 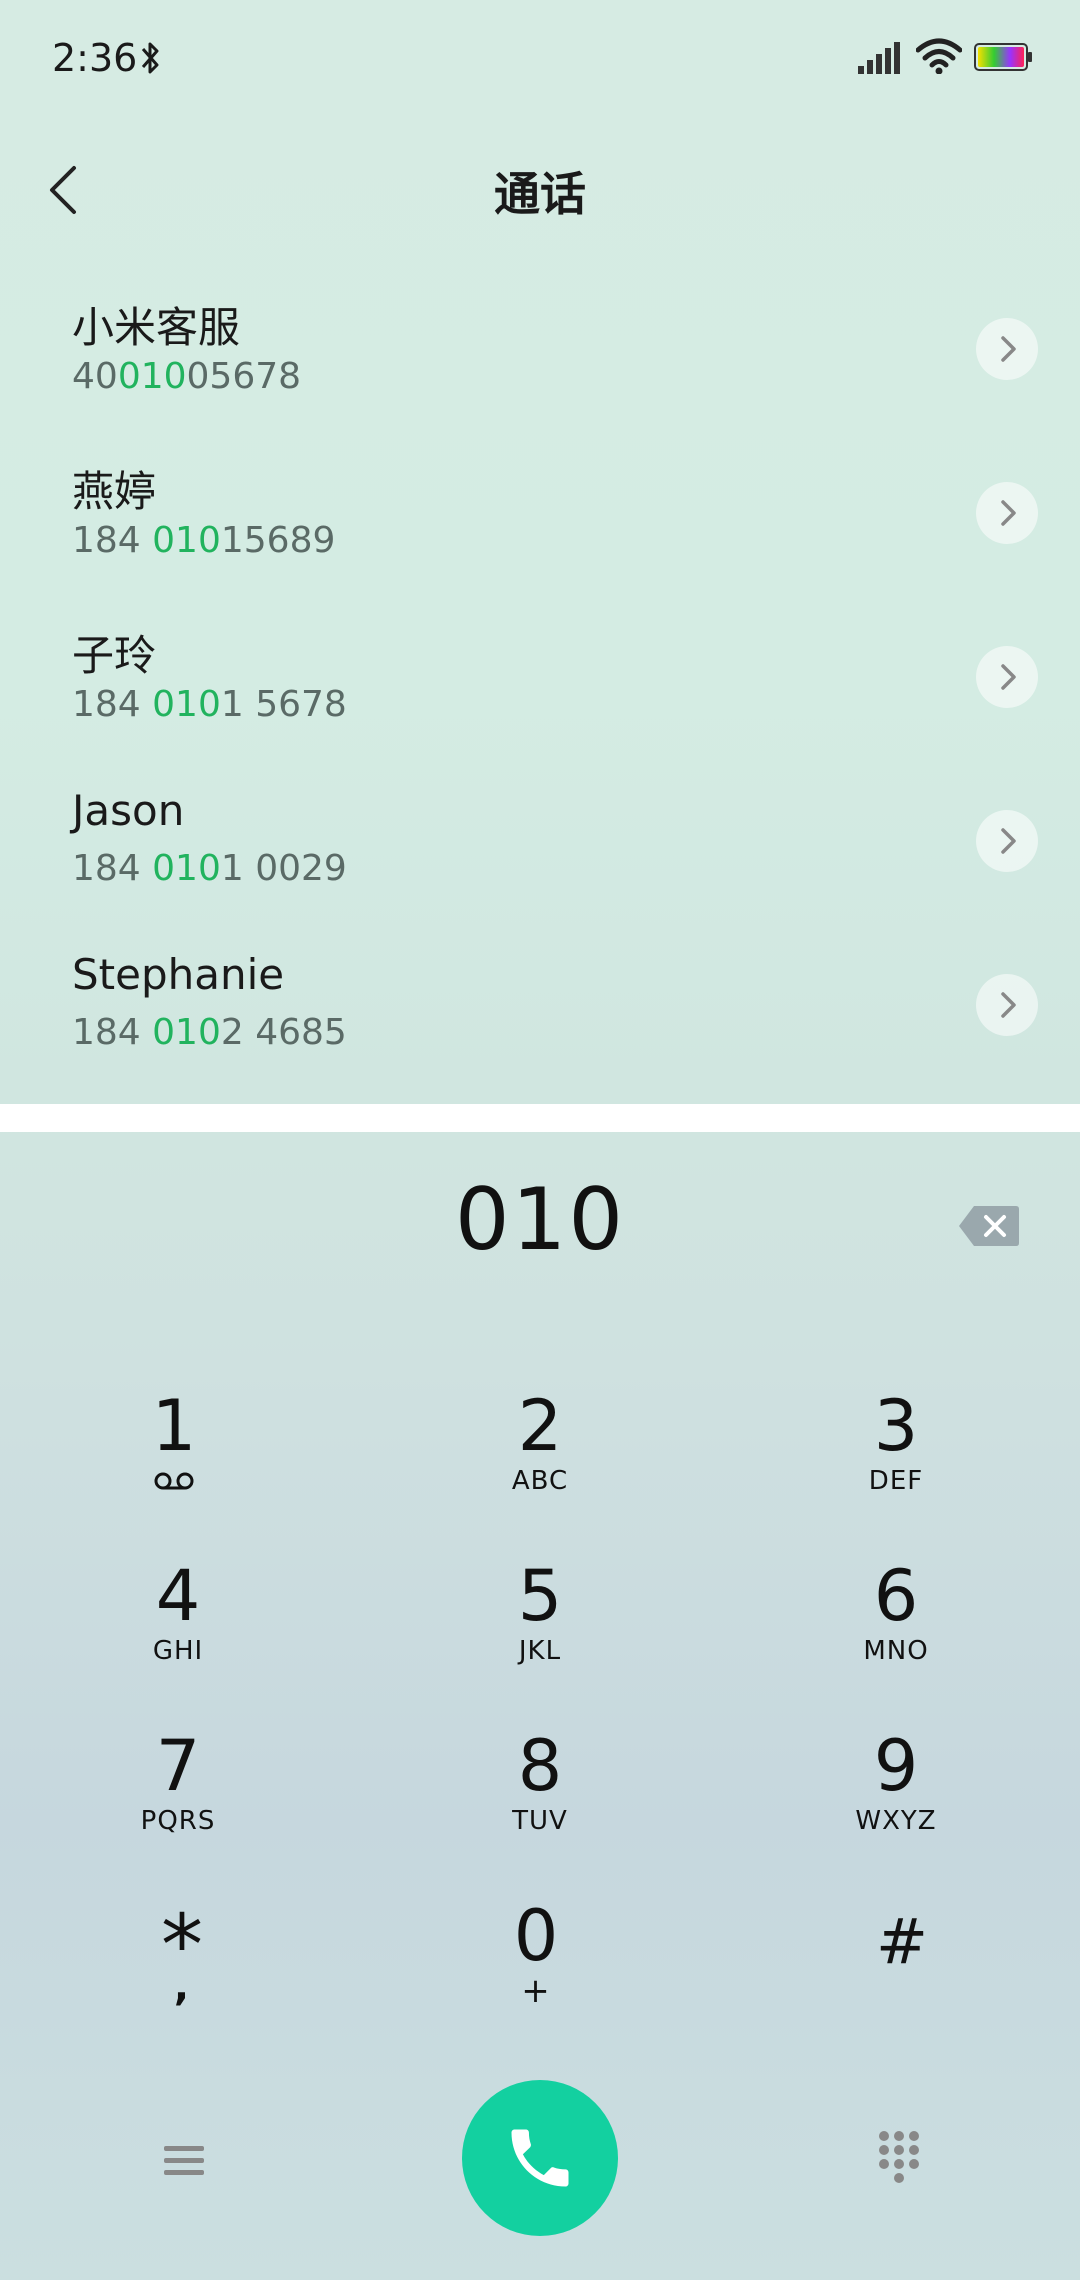 I want to click on signal-icon, so click(x=879, y=58).